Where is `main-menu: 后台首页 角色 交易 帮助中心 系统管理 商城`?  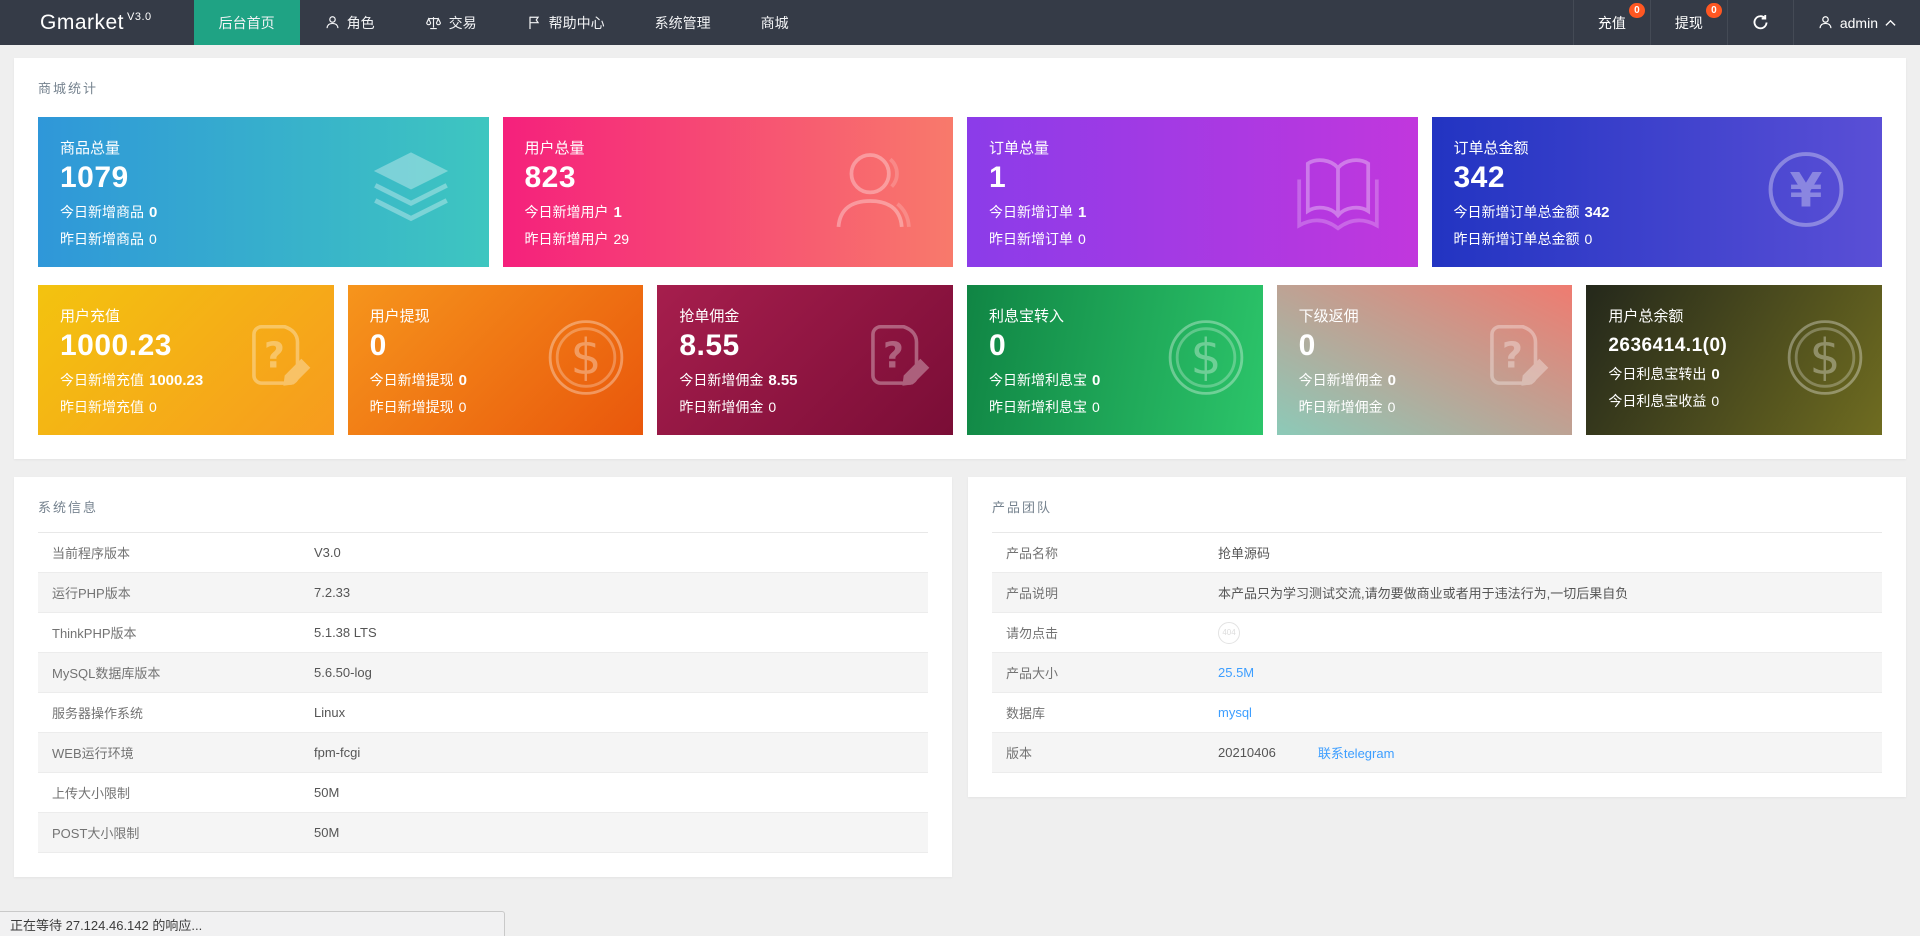
main-menu: 后台首页 角色 交易 帮助中心 系统管理 商城 is located at coordinates (503, 22).